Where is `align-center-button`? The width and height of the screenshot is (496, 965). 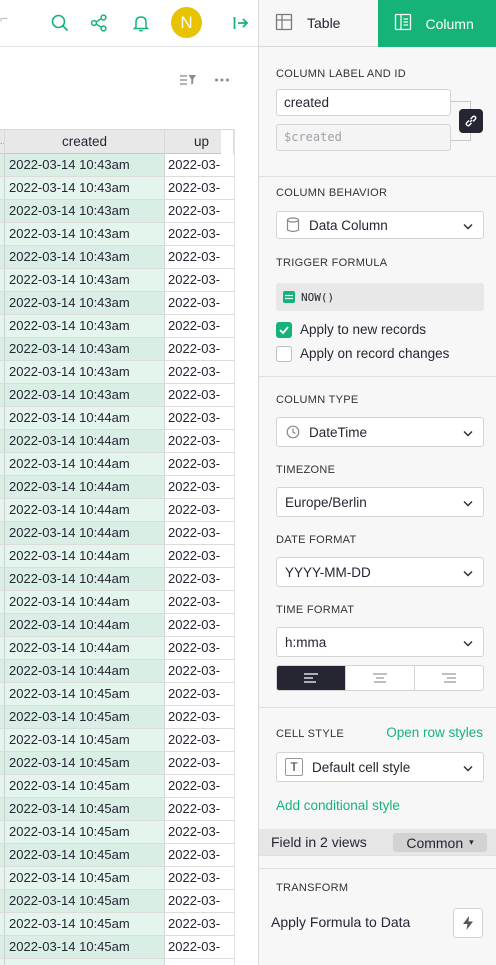 align-center-button is located at coordinates (379, 678).